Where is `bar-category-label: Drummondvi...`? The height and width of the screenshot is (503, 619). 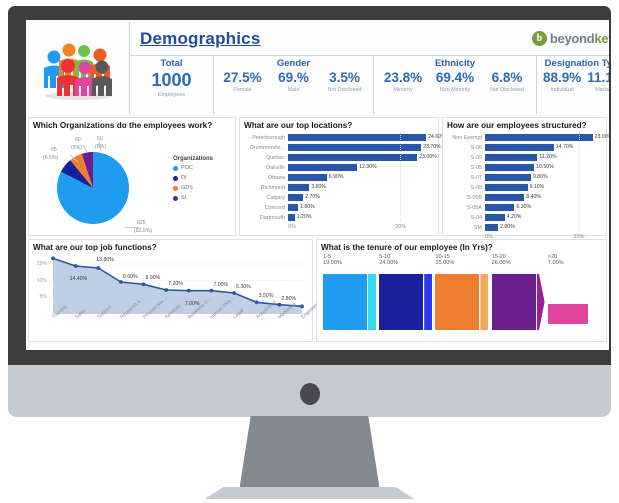
bar-category-label: Drummondvi... is located at coordinates (267, 147).